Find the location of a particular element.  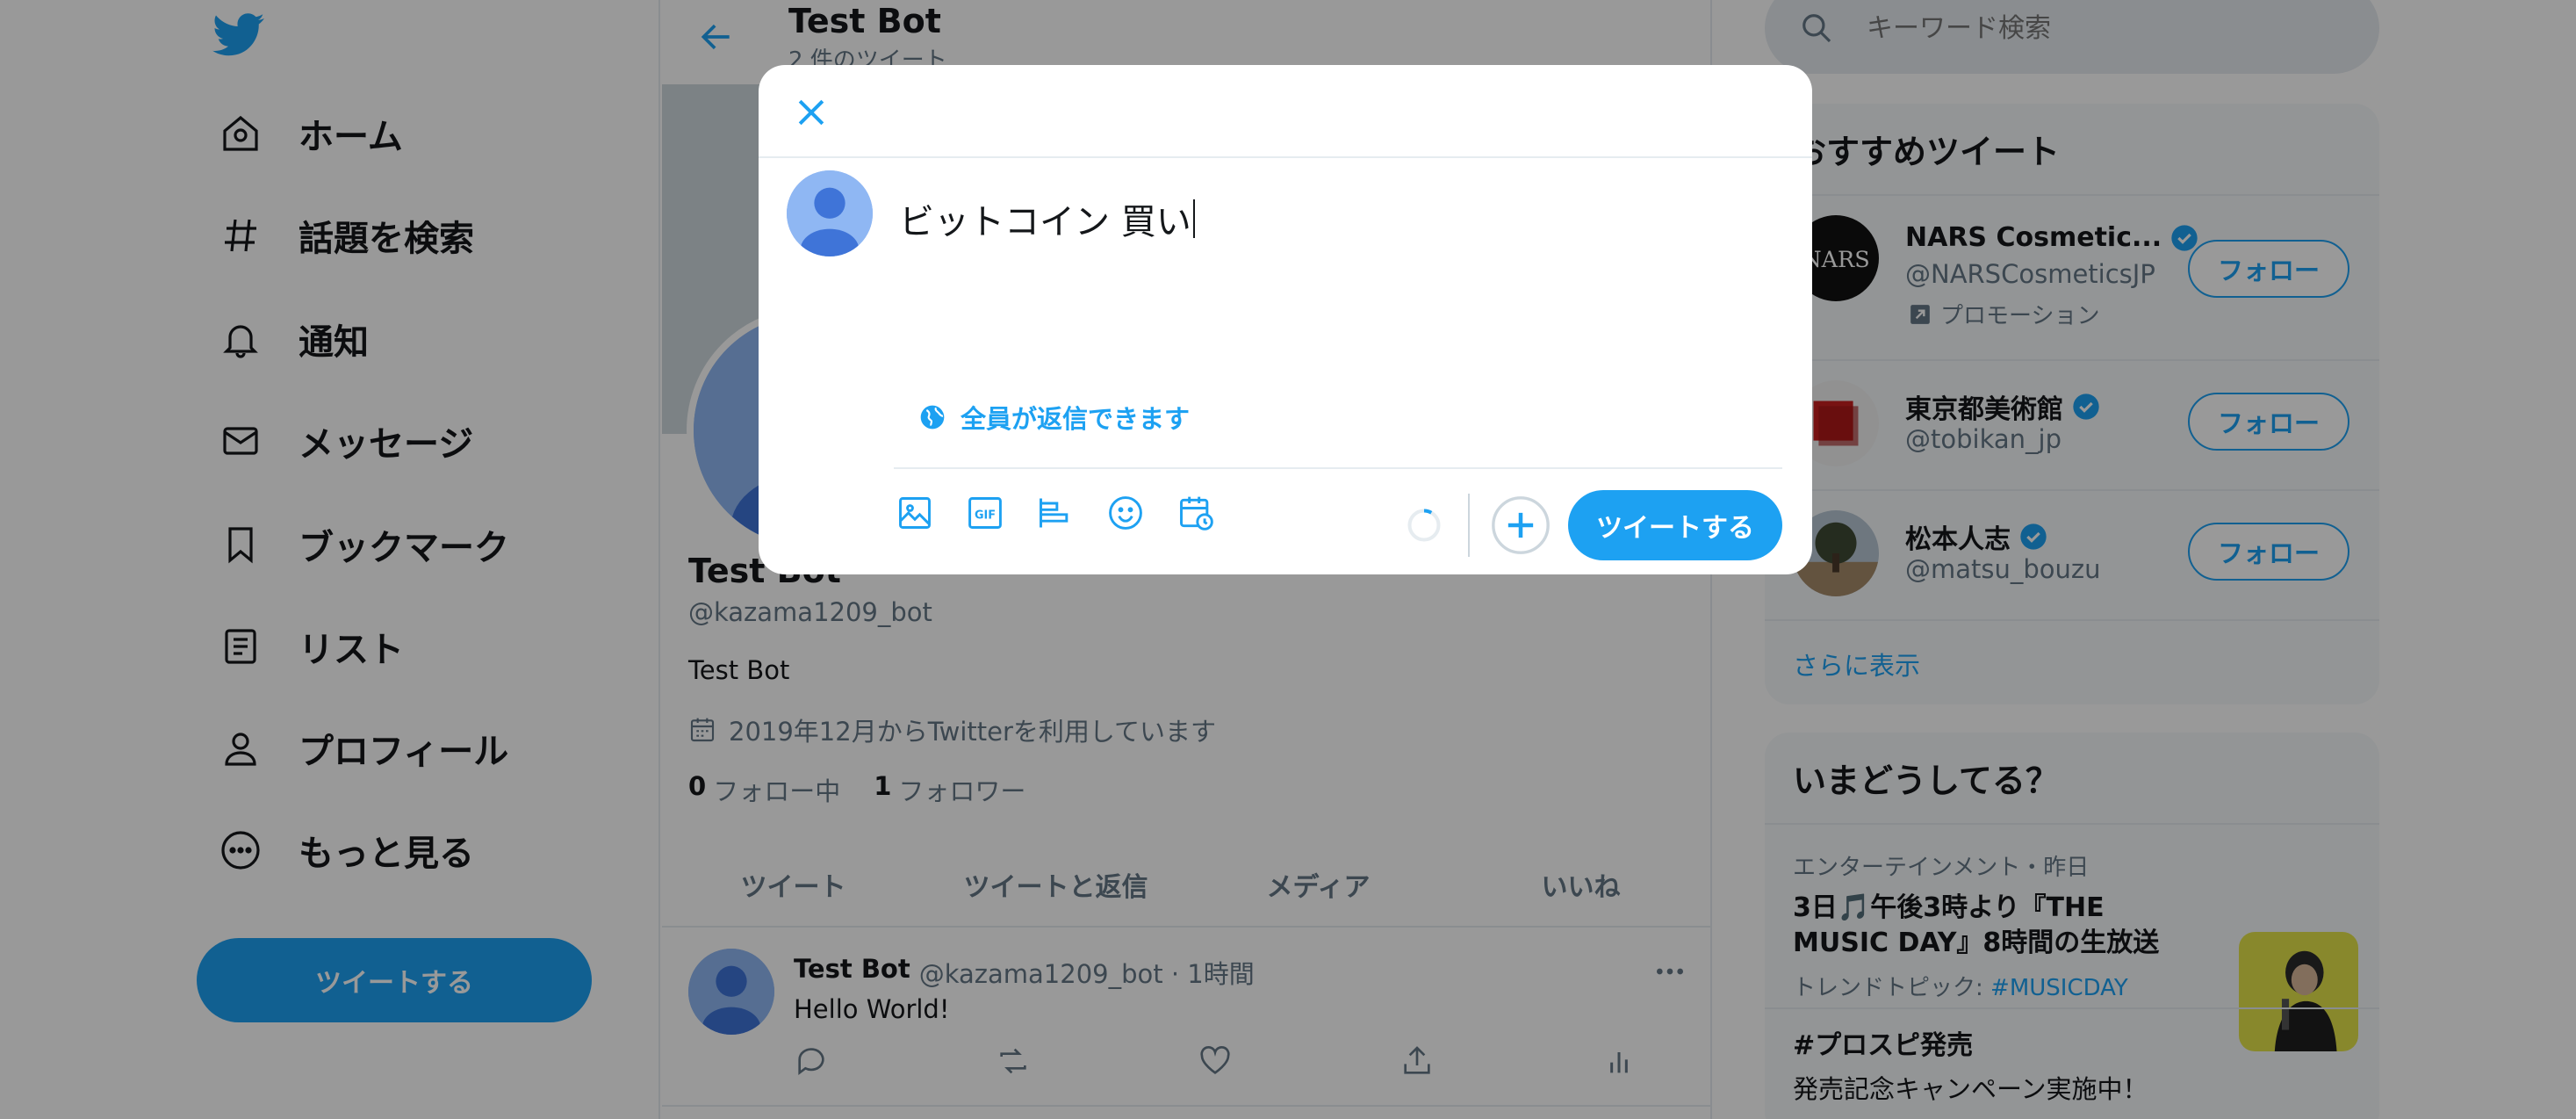

compose-toolbar: GIF is located at coordinates (1065, 513).